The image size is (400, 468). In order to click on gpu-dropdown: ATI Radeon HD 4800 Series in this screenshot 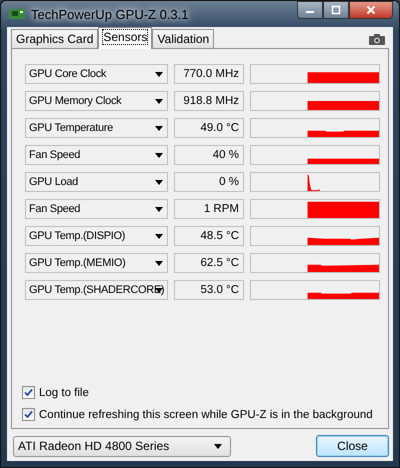, I will do `click(122, 446)`.